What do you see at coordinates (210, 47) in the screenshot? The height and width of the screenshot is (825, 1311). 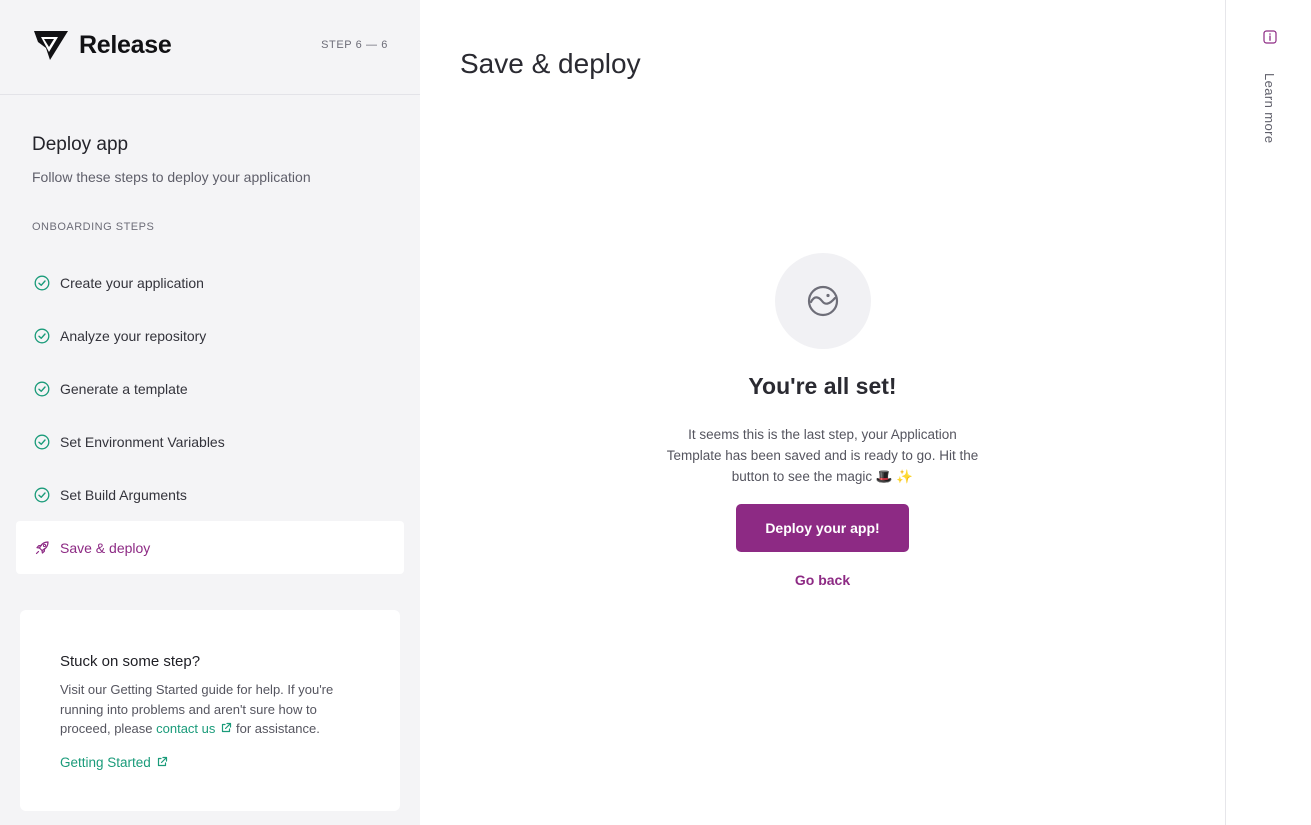 I see `sidebar-header: Release STEP 6 — 6` at bounding box center [210, 47].